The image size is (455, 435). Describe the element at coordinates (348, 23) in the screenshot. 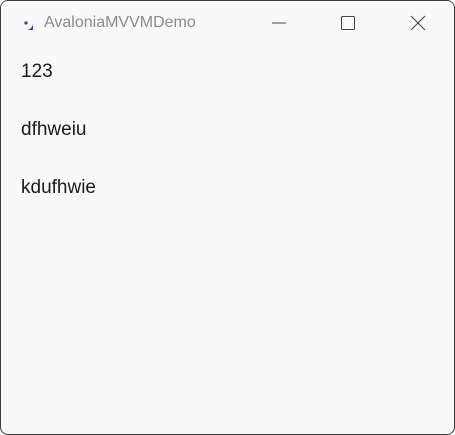

I see `maximize-button` at that location.